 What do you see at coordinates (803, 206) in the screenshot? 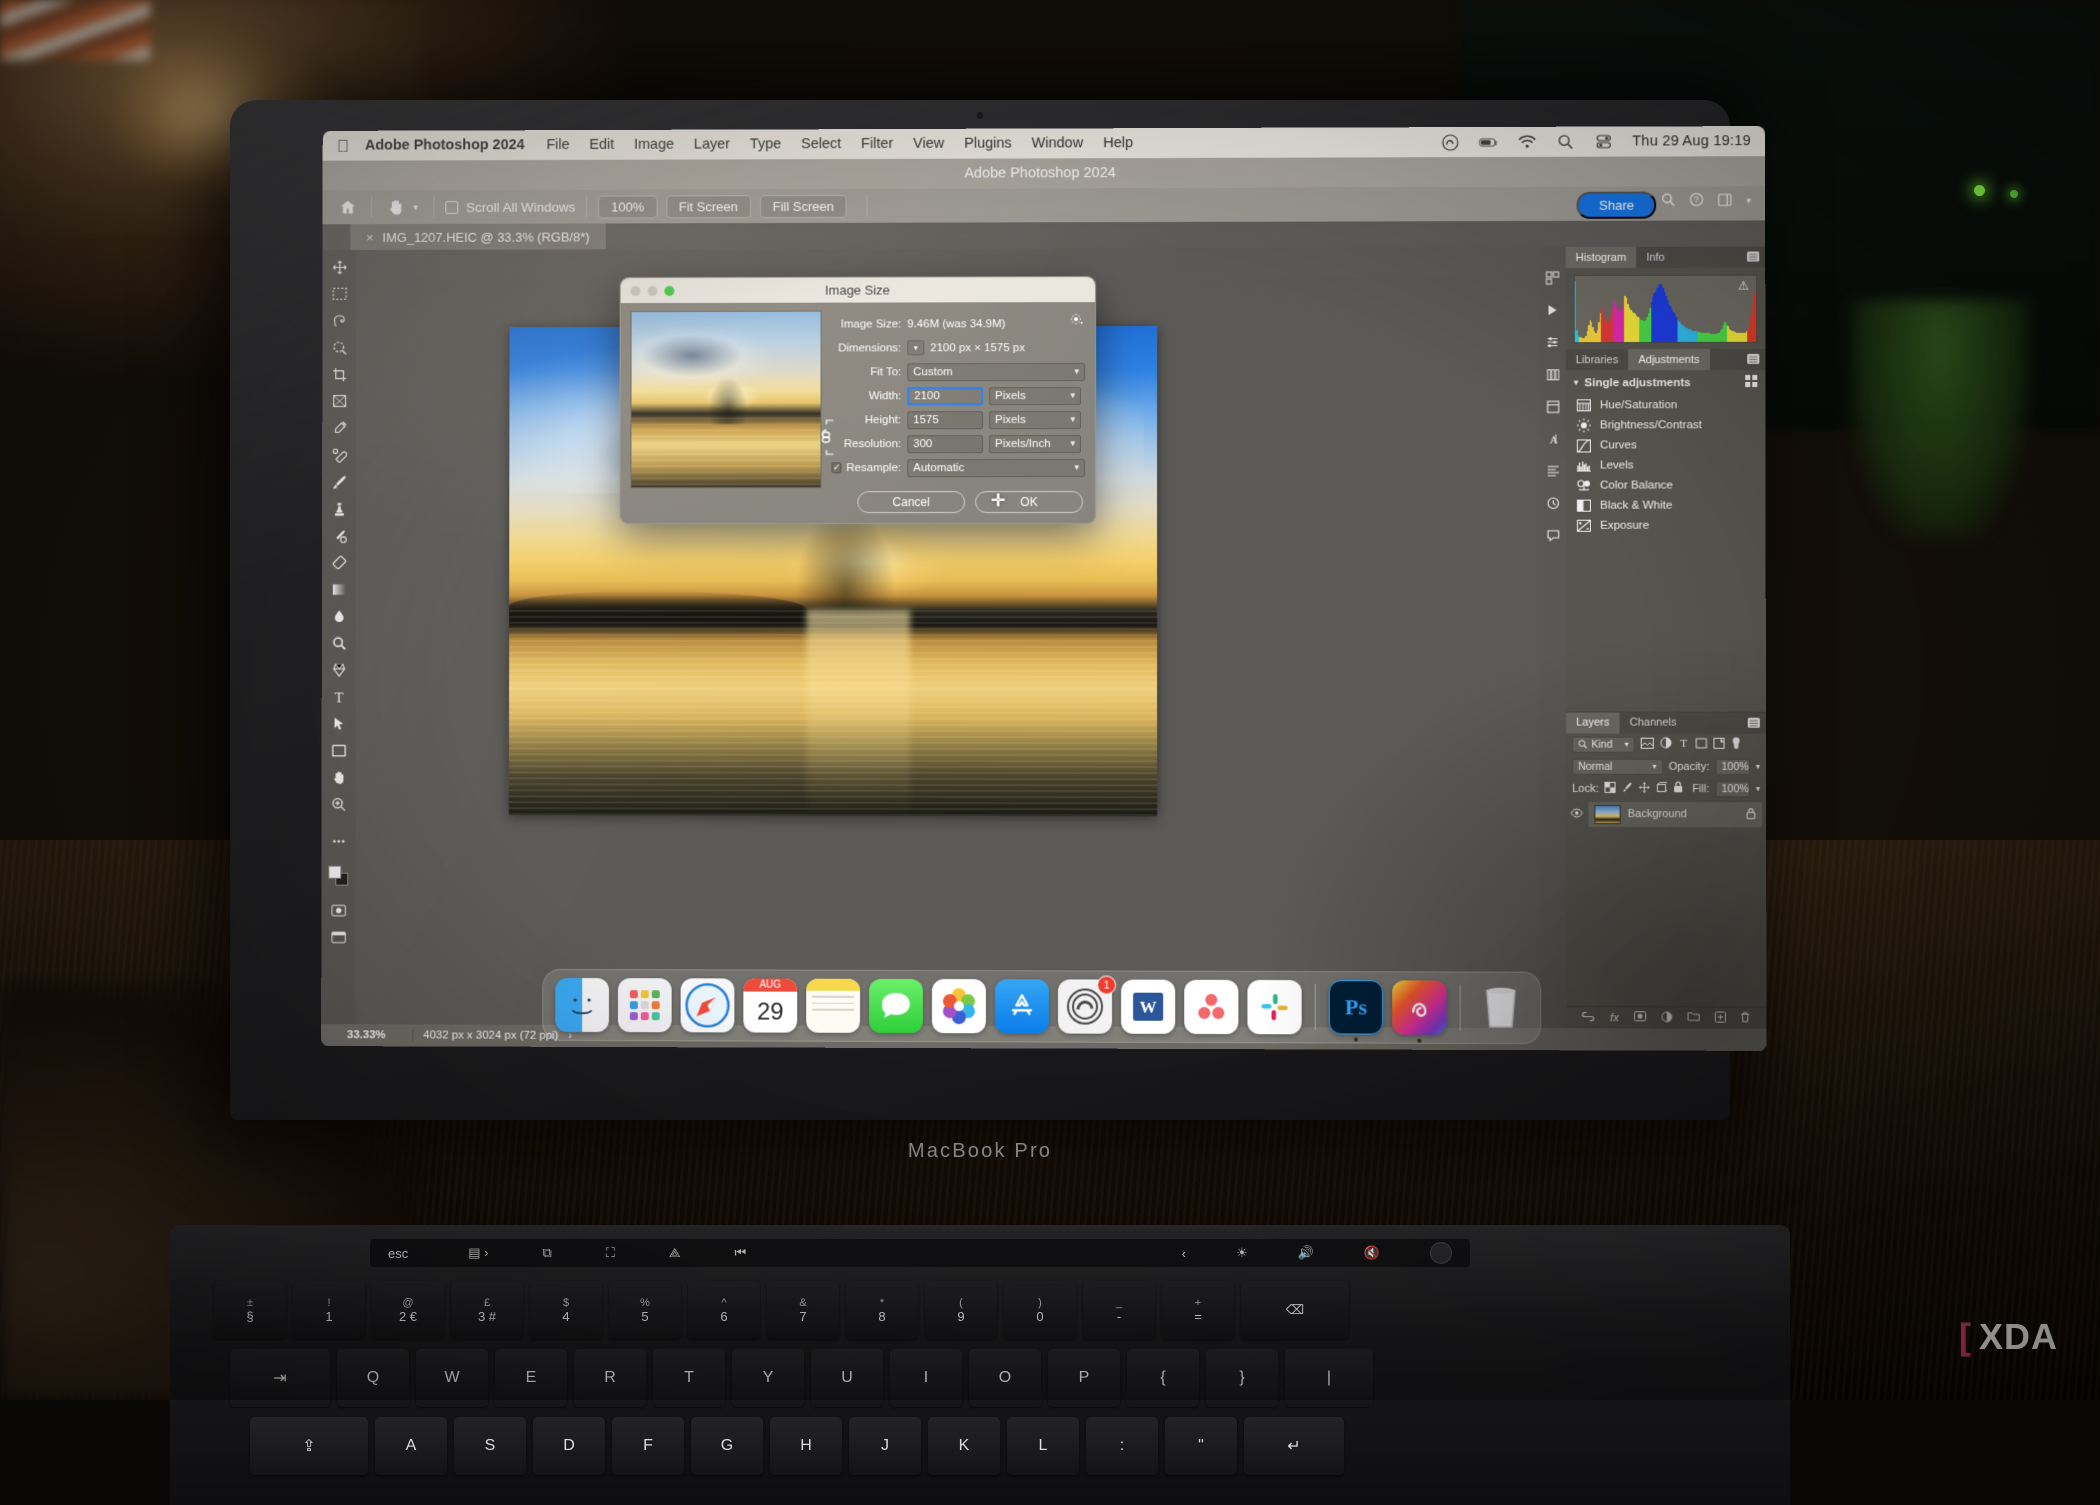
I see `fill-screen-button: Fill Screen` at bounding box center [803, 206].